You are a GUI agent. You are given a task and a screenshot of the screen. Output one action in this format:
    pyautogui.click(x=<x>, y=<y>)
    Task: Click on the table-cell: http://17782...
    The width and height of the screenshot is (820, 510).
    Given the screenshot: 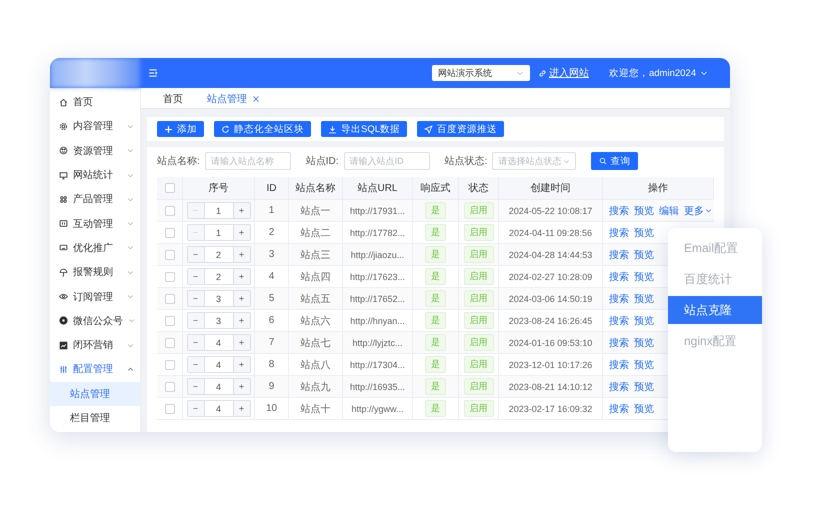 What is the action you would take?
    pyautogui.click(x=378, y=232)
    